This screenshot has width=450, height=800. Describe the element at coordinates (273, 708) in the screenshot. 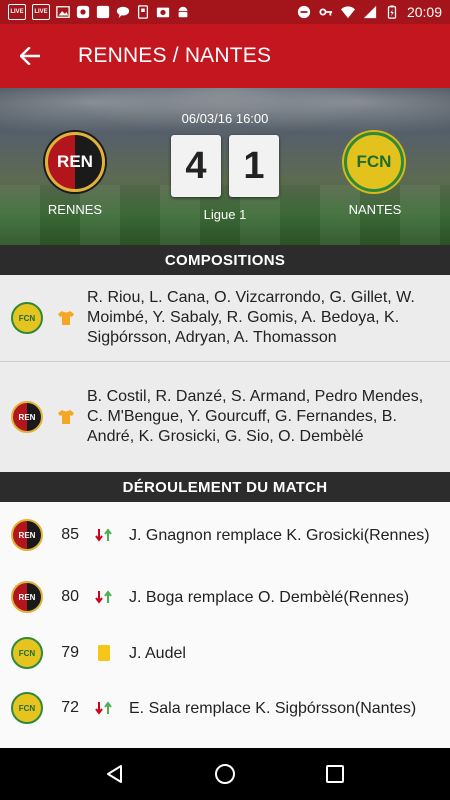

I see `event-text: E. Sala remplace K. Sigþórsson(Nantes)` at that location.